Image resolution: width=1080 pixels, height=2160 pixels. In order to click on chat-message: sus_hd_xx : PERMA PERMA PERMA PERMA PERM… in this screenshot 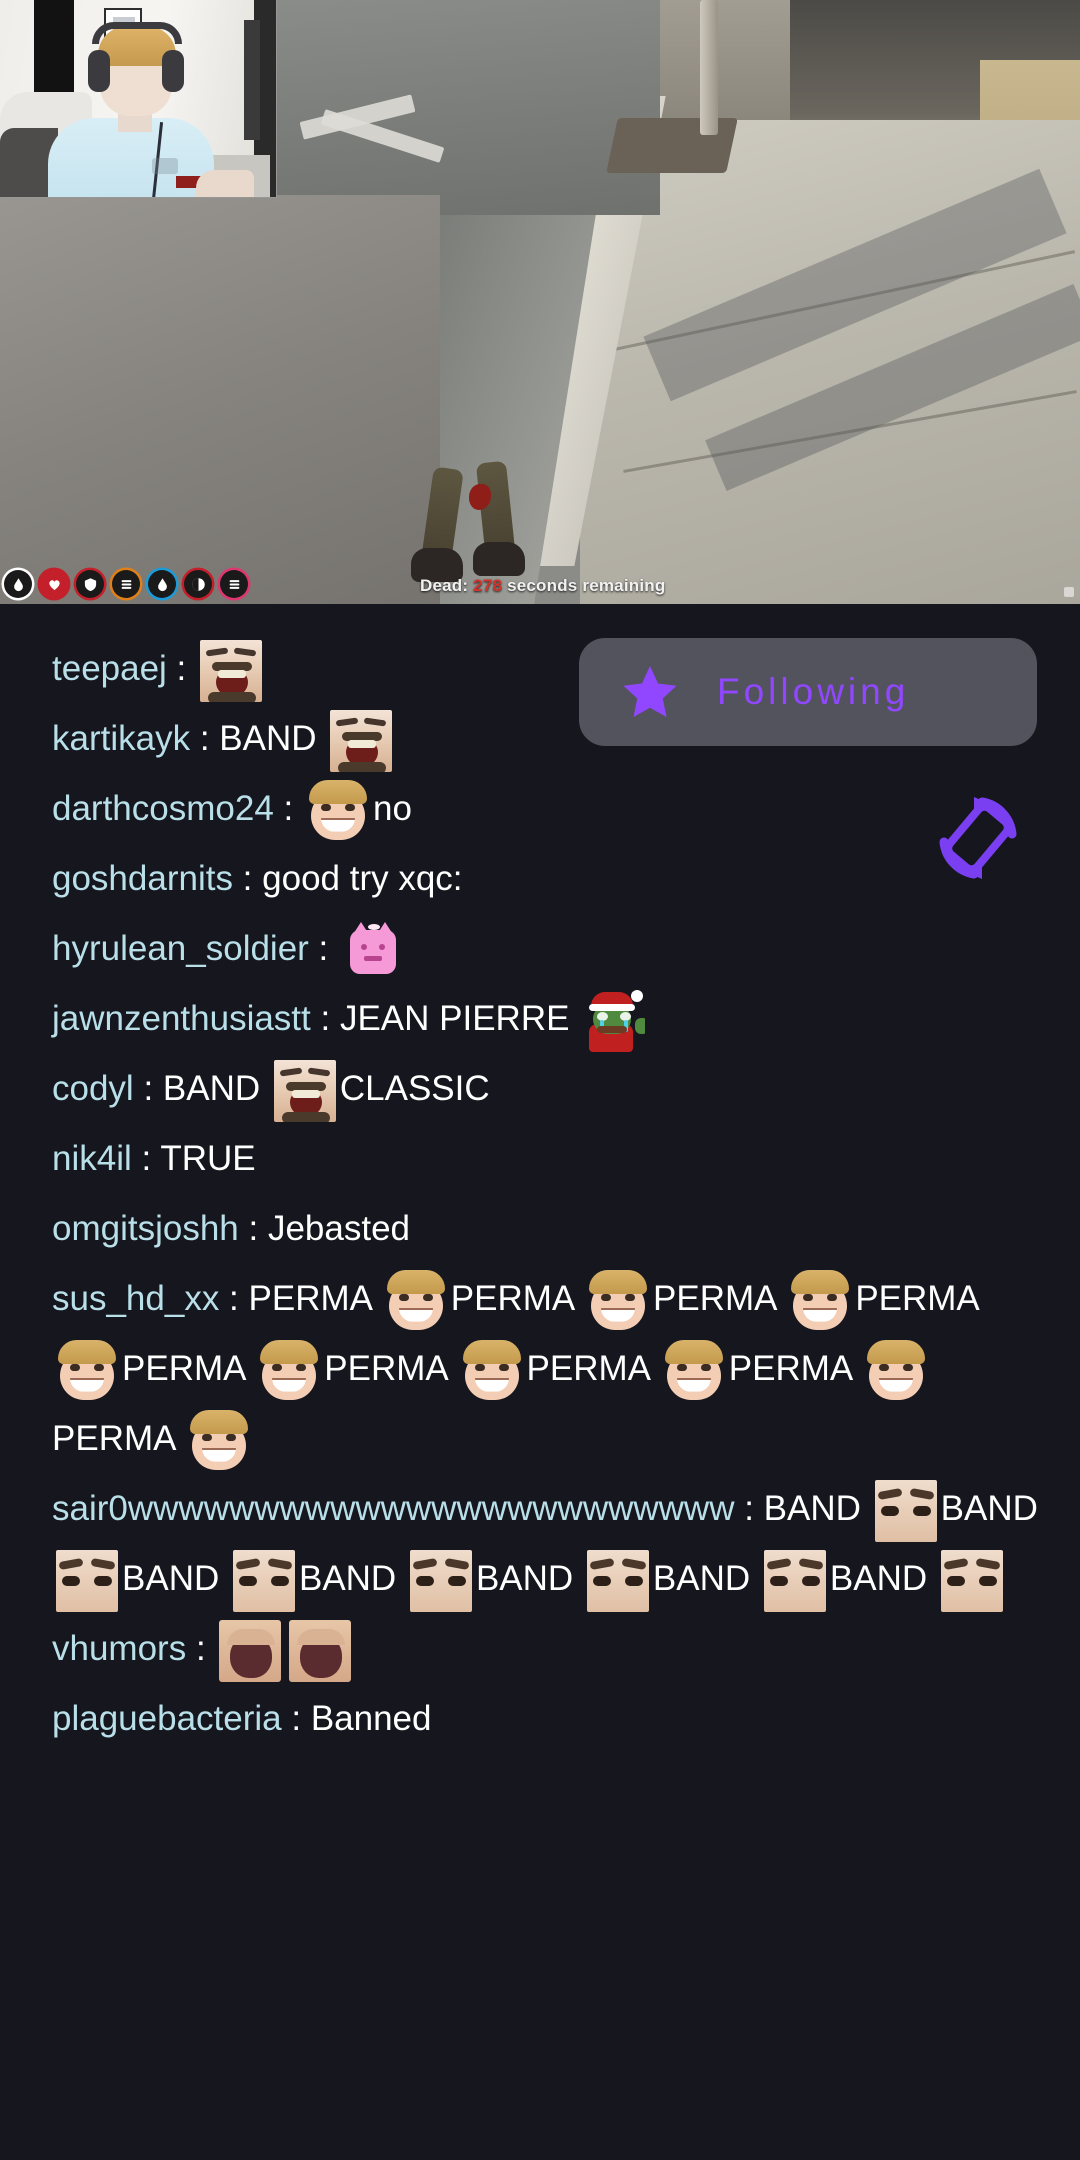, I will do `click(546, 1369)`.